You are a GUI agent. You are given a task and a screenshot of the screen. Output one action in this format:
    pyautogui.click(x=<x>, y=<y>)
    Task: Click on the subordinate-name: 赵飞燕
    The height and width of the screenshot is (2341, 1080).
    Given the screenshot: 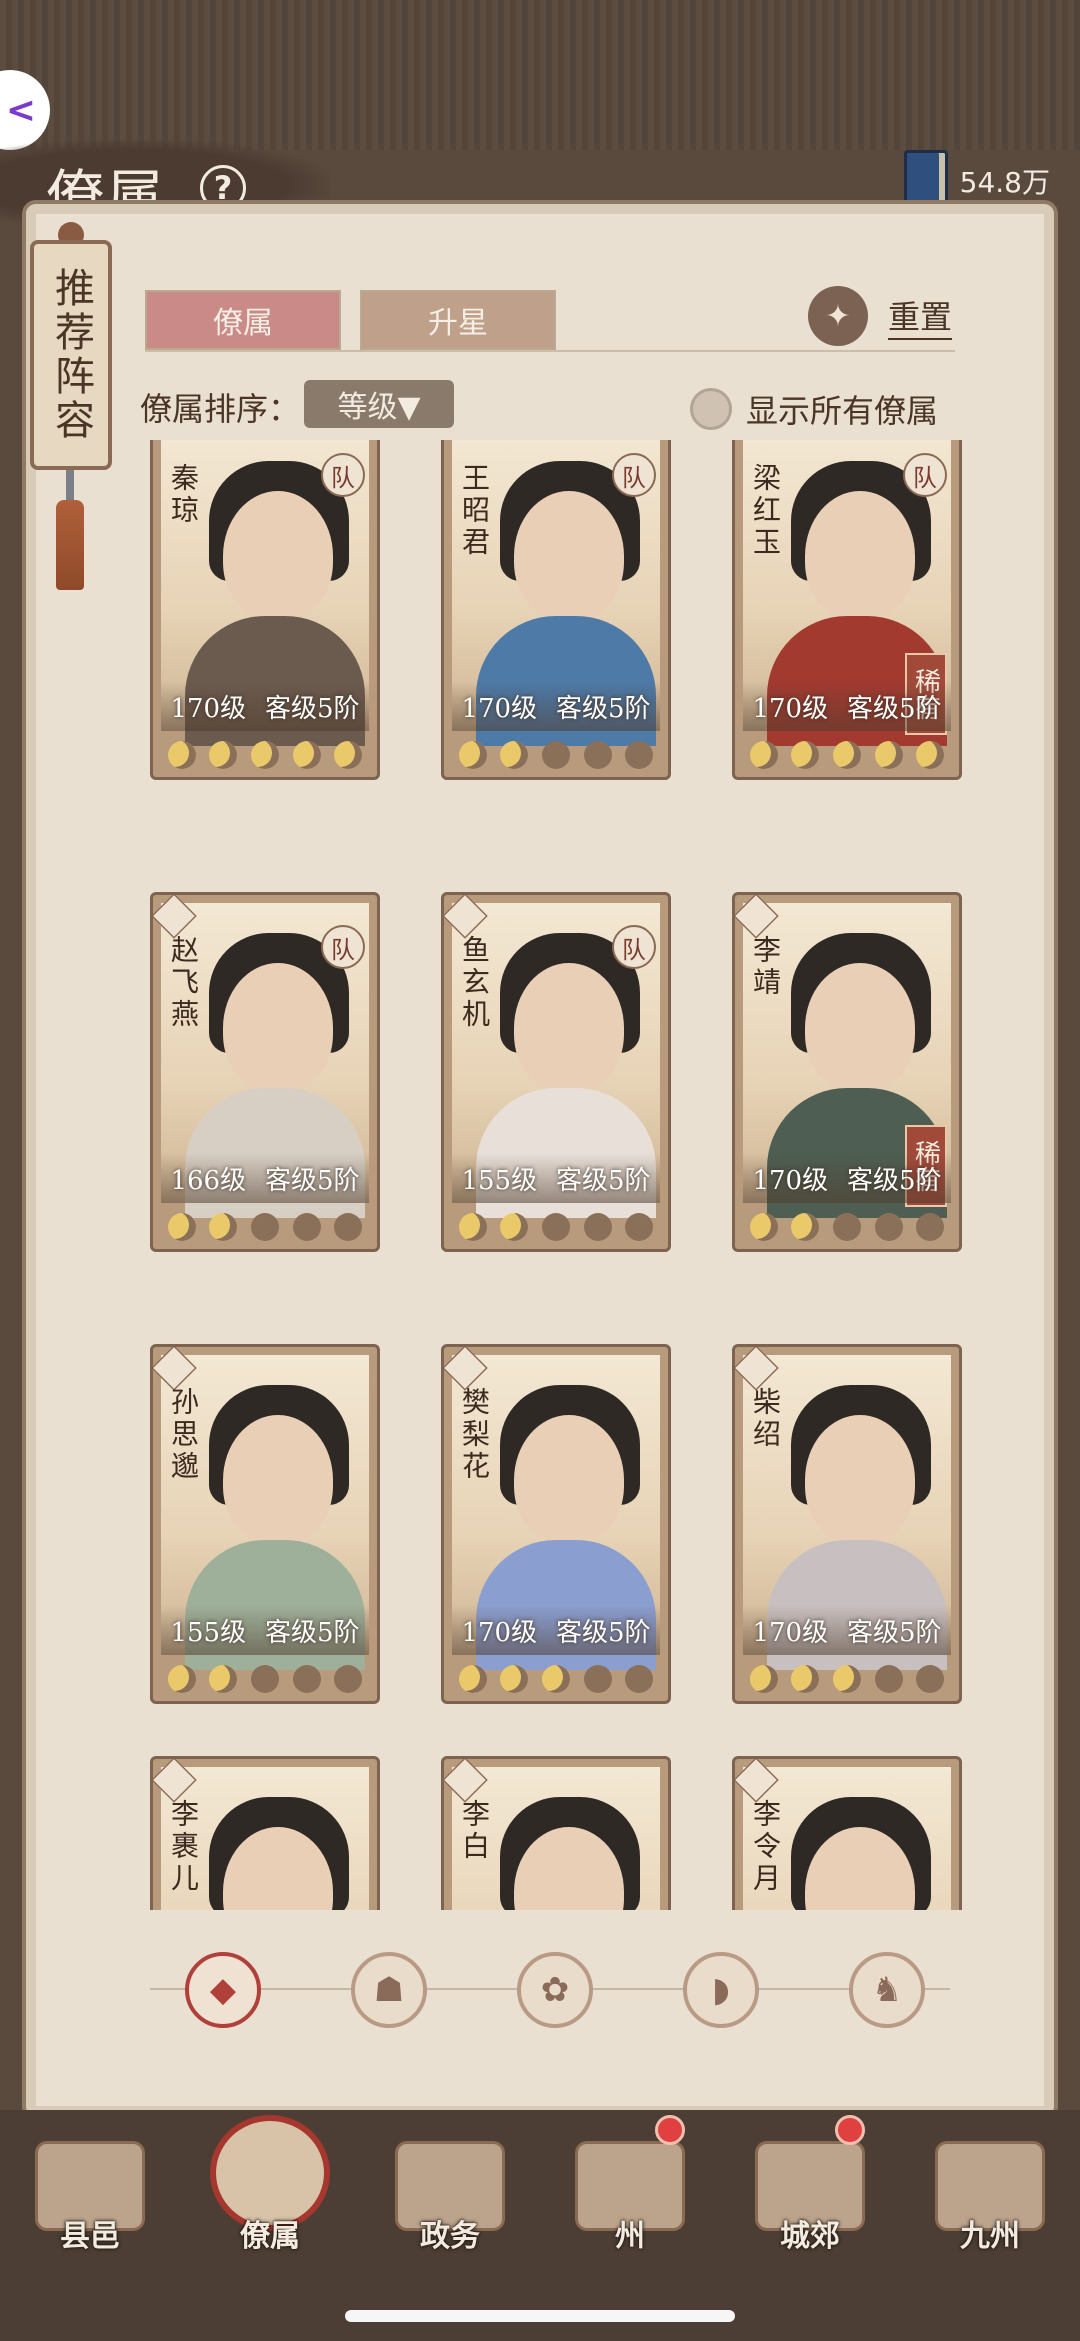 What is the action you would take?
    pyautogui.click(x=183, y=983)
    